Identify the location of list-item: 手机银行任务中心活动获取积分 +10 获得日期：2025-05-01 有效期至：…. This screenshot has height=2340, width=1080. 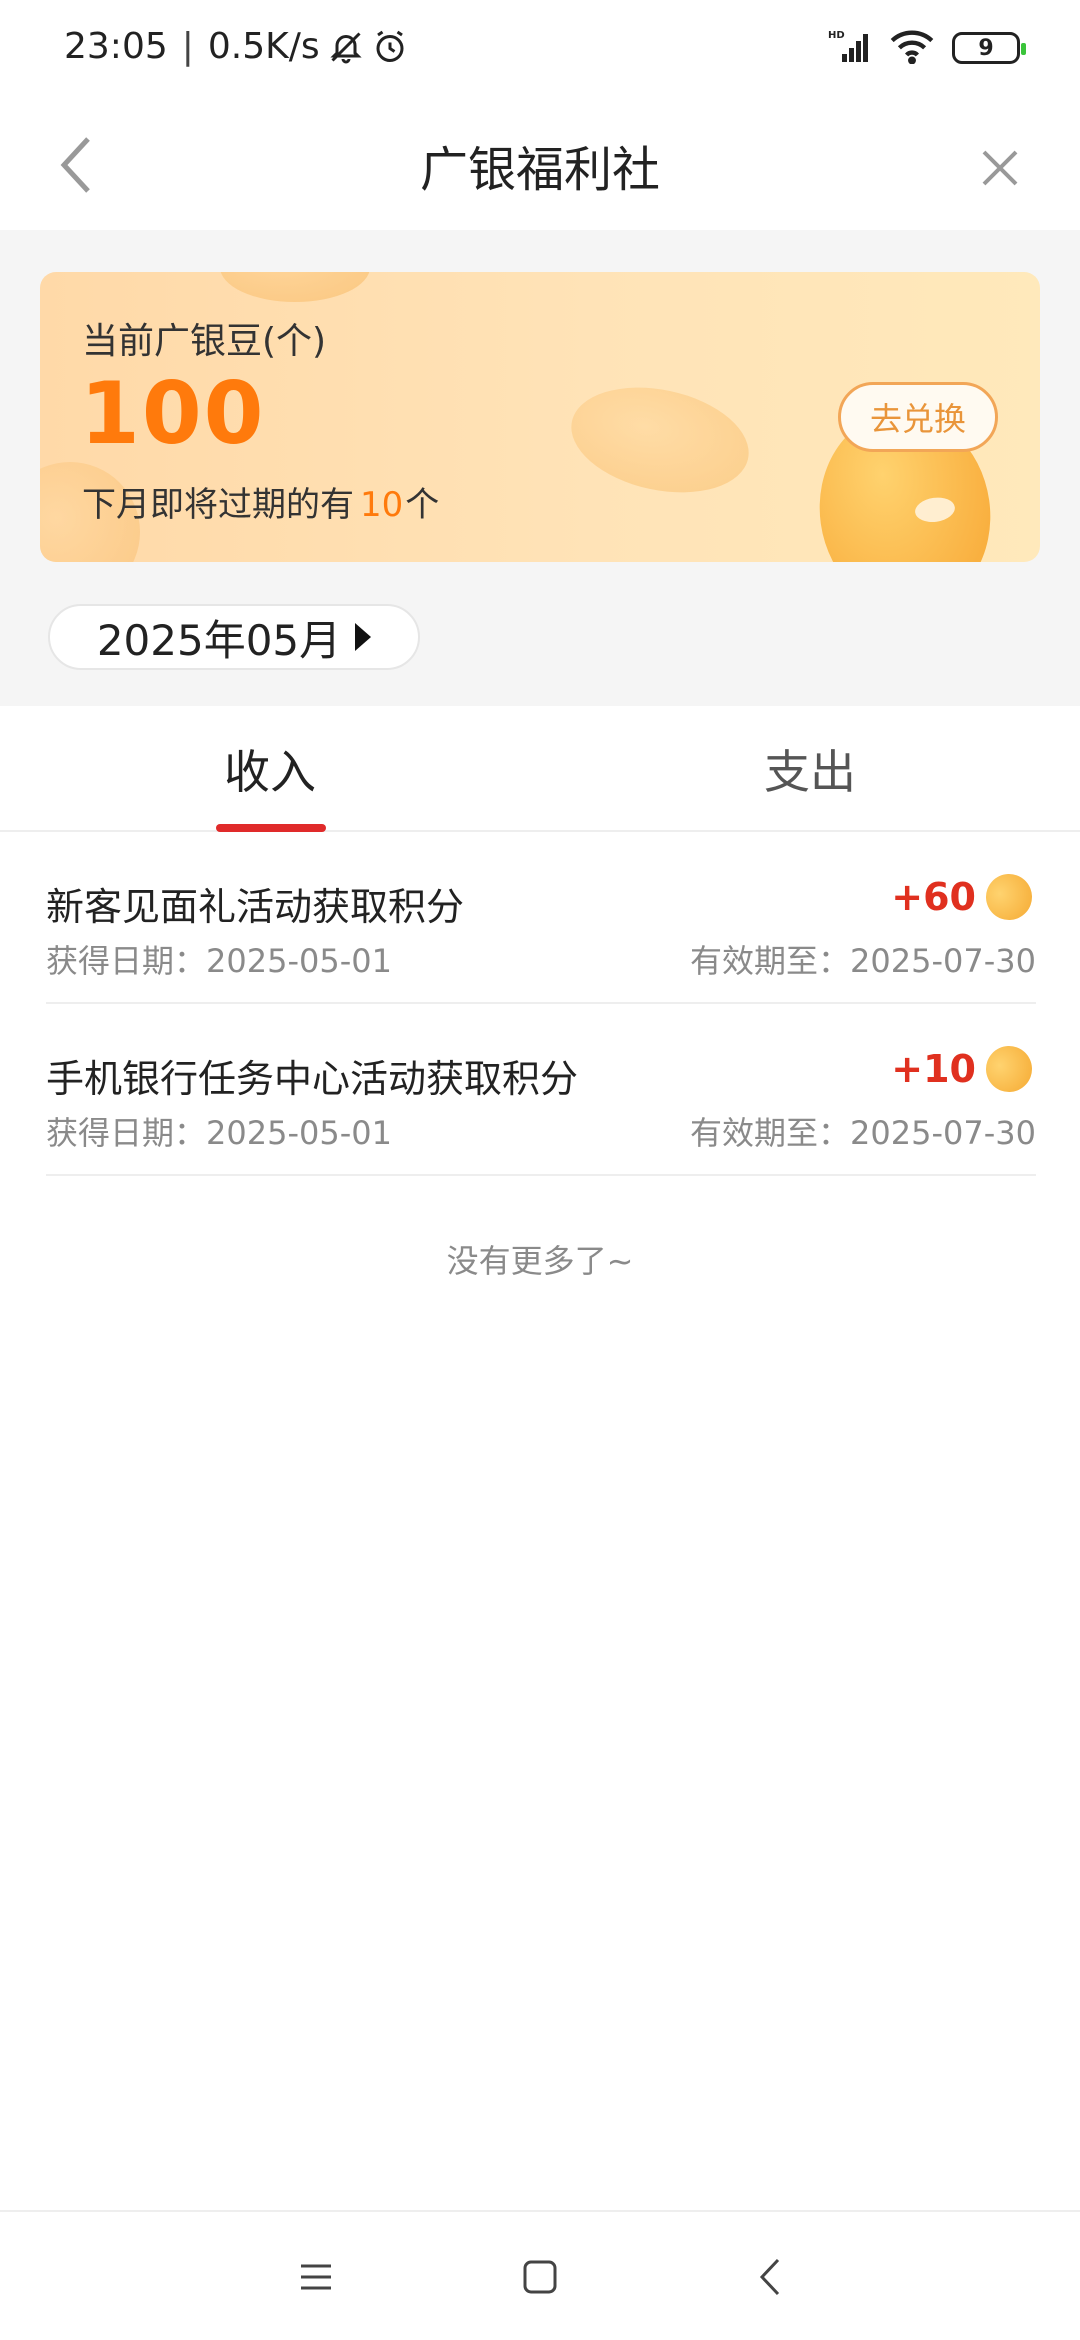
(543, 1090).